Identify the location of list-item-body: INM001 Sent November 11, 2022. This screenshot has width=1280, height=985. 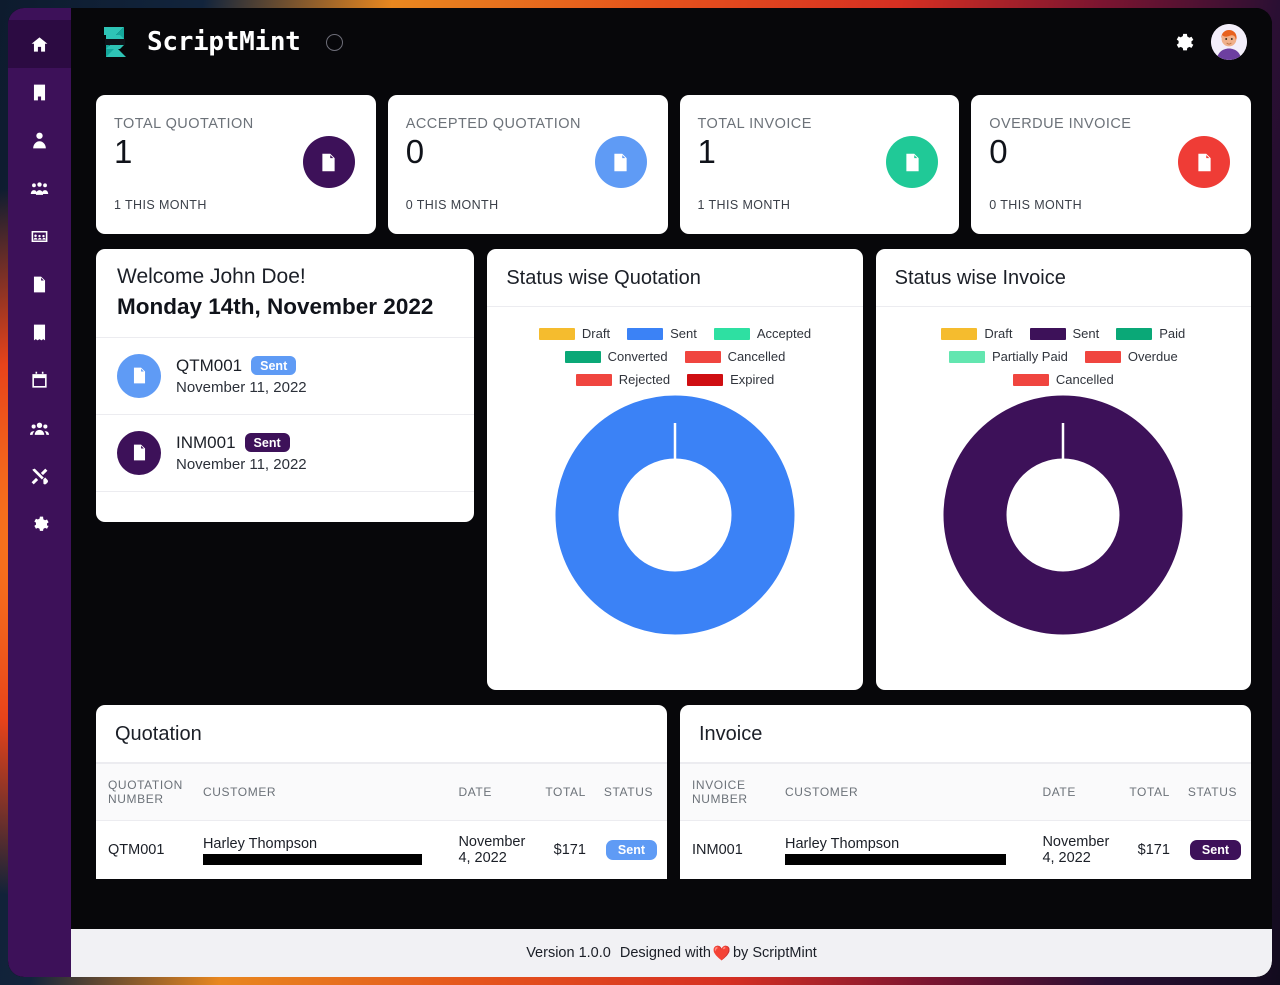
(241, 453).